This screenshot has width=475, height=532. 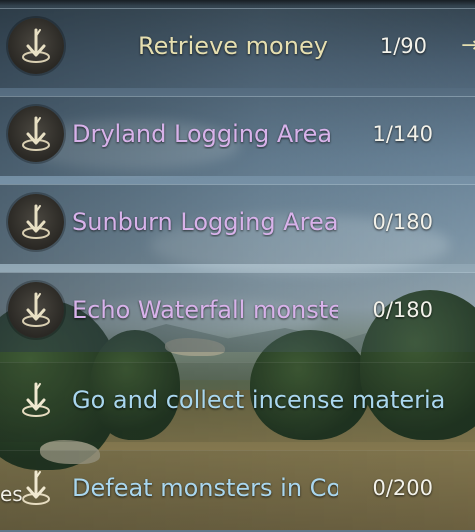 What do you see at coordinates (233, 46) in the screenshot?
I see `quest-title: Retrieve money` at bounding box center [233, 46].